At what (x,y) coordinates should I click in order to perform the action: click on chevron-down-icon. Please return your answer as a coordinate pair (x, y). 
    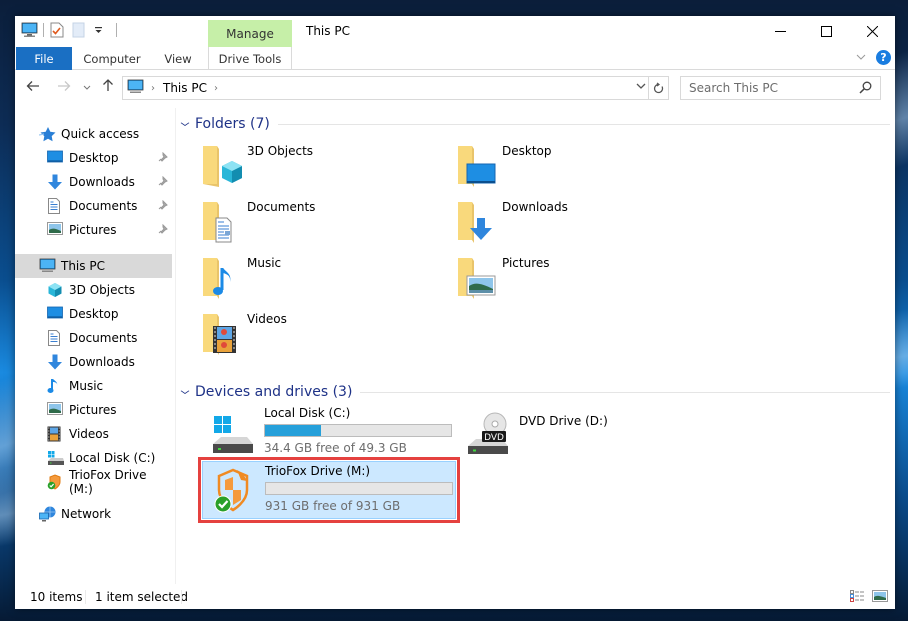
    Looking at the image, I should click on (641, 86).